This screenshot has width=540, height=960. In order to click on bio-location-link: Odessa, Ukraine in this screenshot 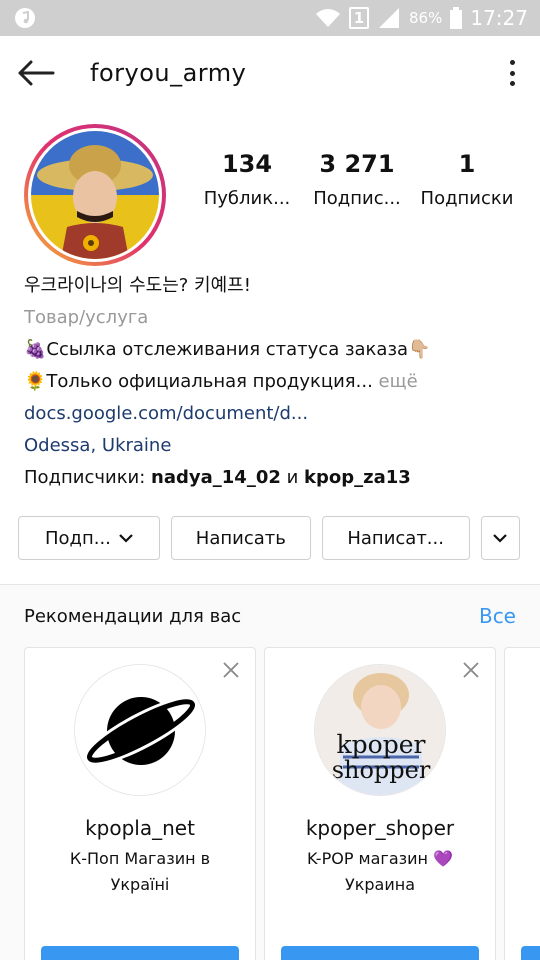, I will do `click(270, 446)`.